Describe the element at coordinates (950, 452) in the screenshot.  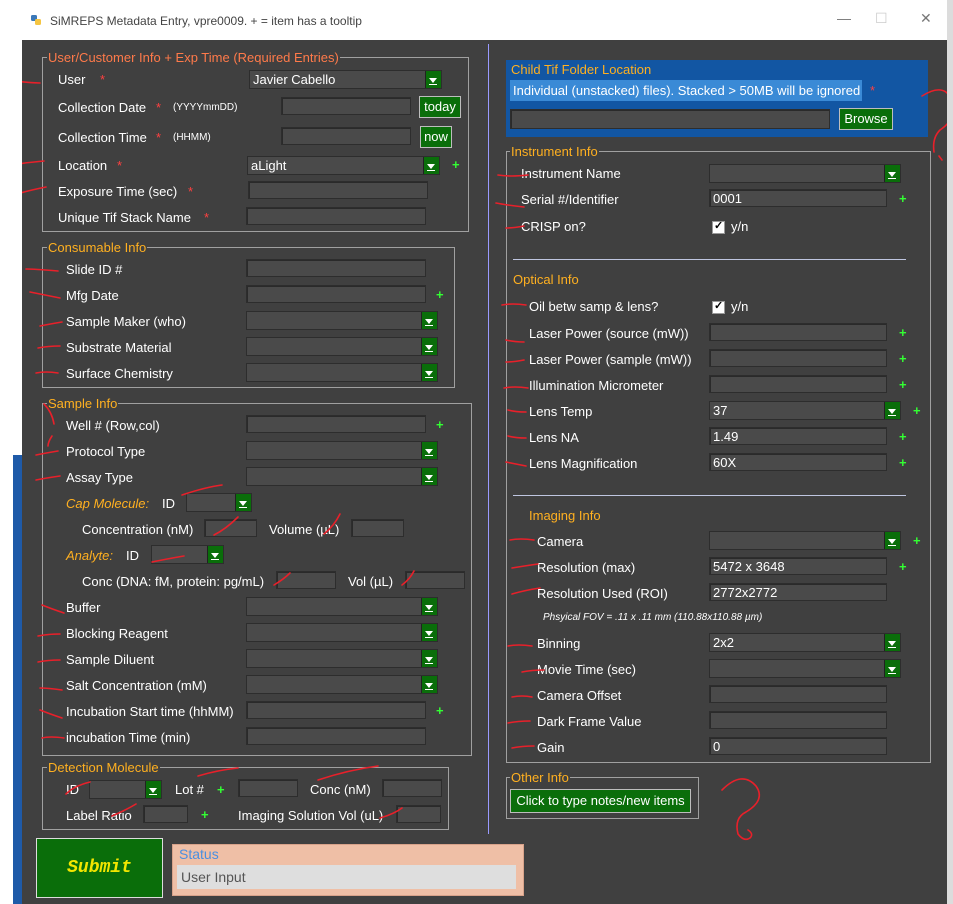
I see `background-desktop-right` at that location.